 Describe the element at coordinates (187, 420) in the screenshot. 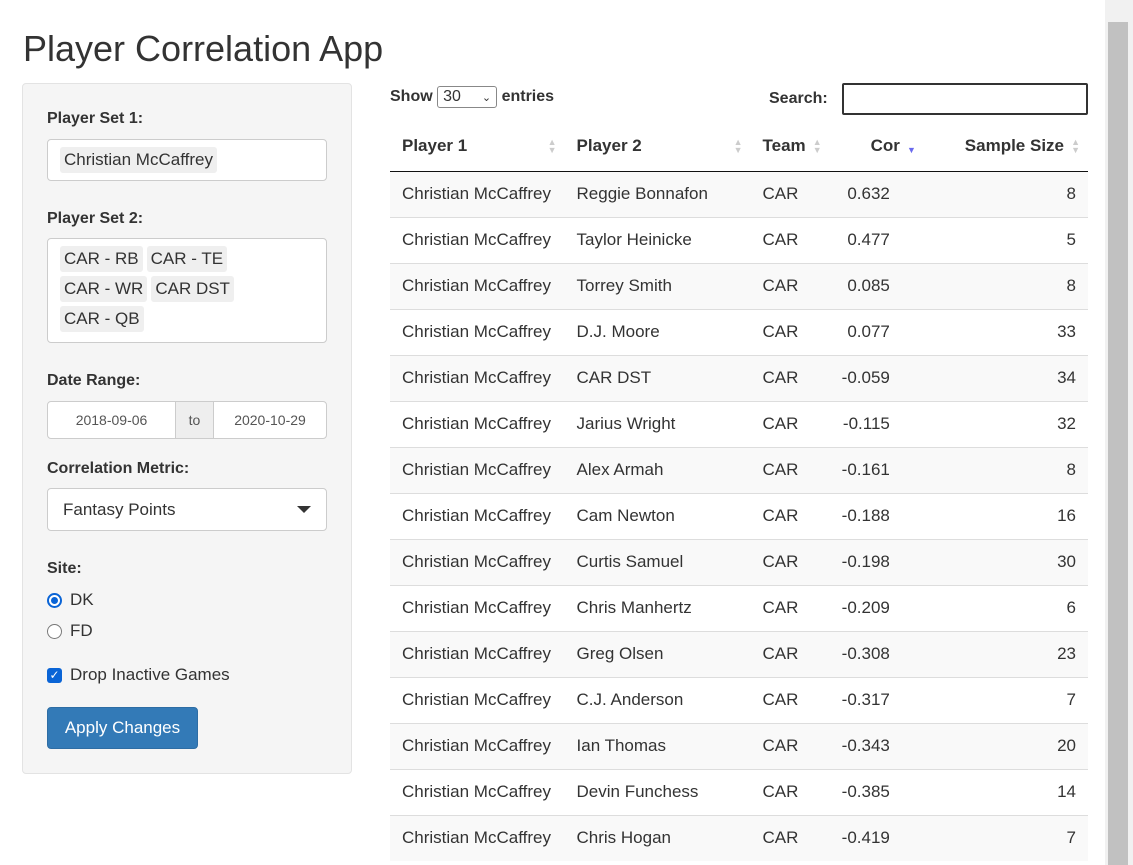

I see `date-range-input: 2018-09-06 to 2020-10-29` at that location.